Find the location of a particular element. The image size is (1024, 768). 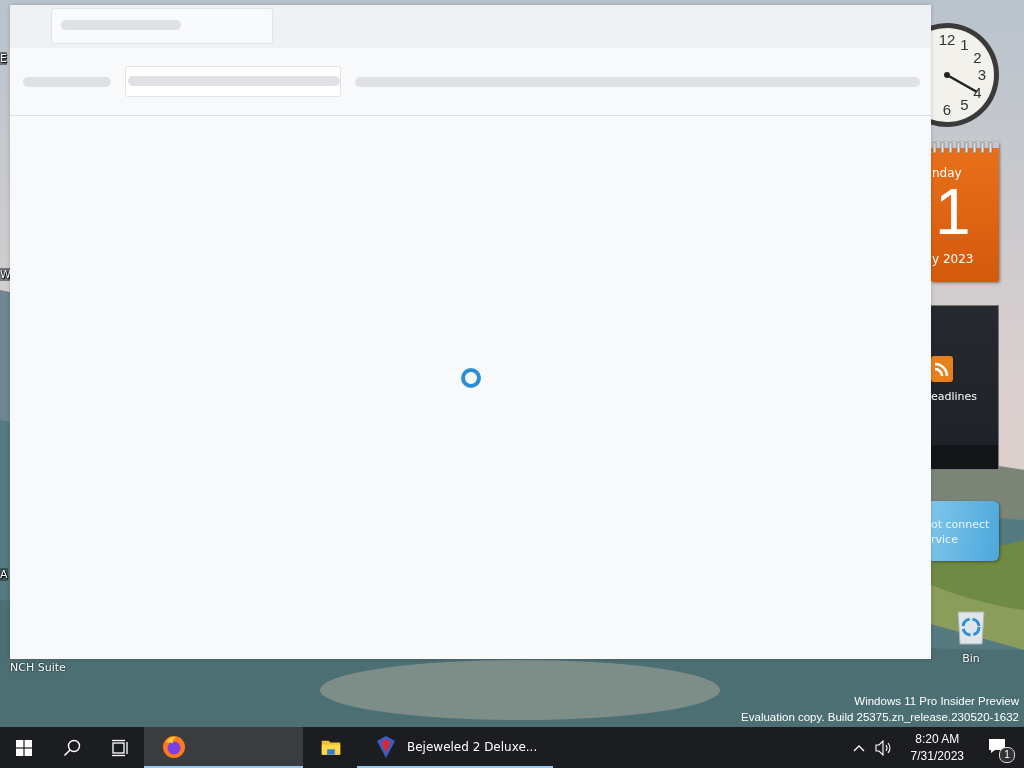

task-view-icon is located at coordinates (120, 747).